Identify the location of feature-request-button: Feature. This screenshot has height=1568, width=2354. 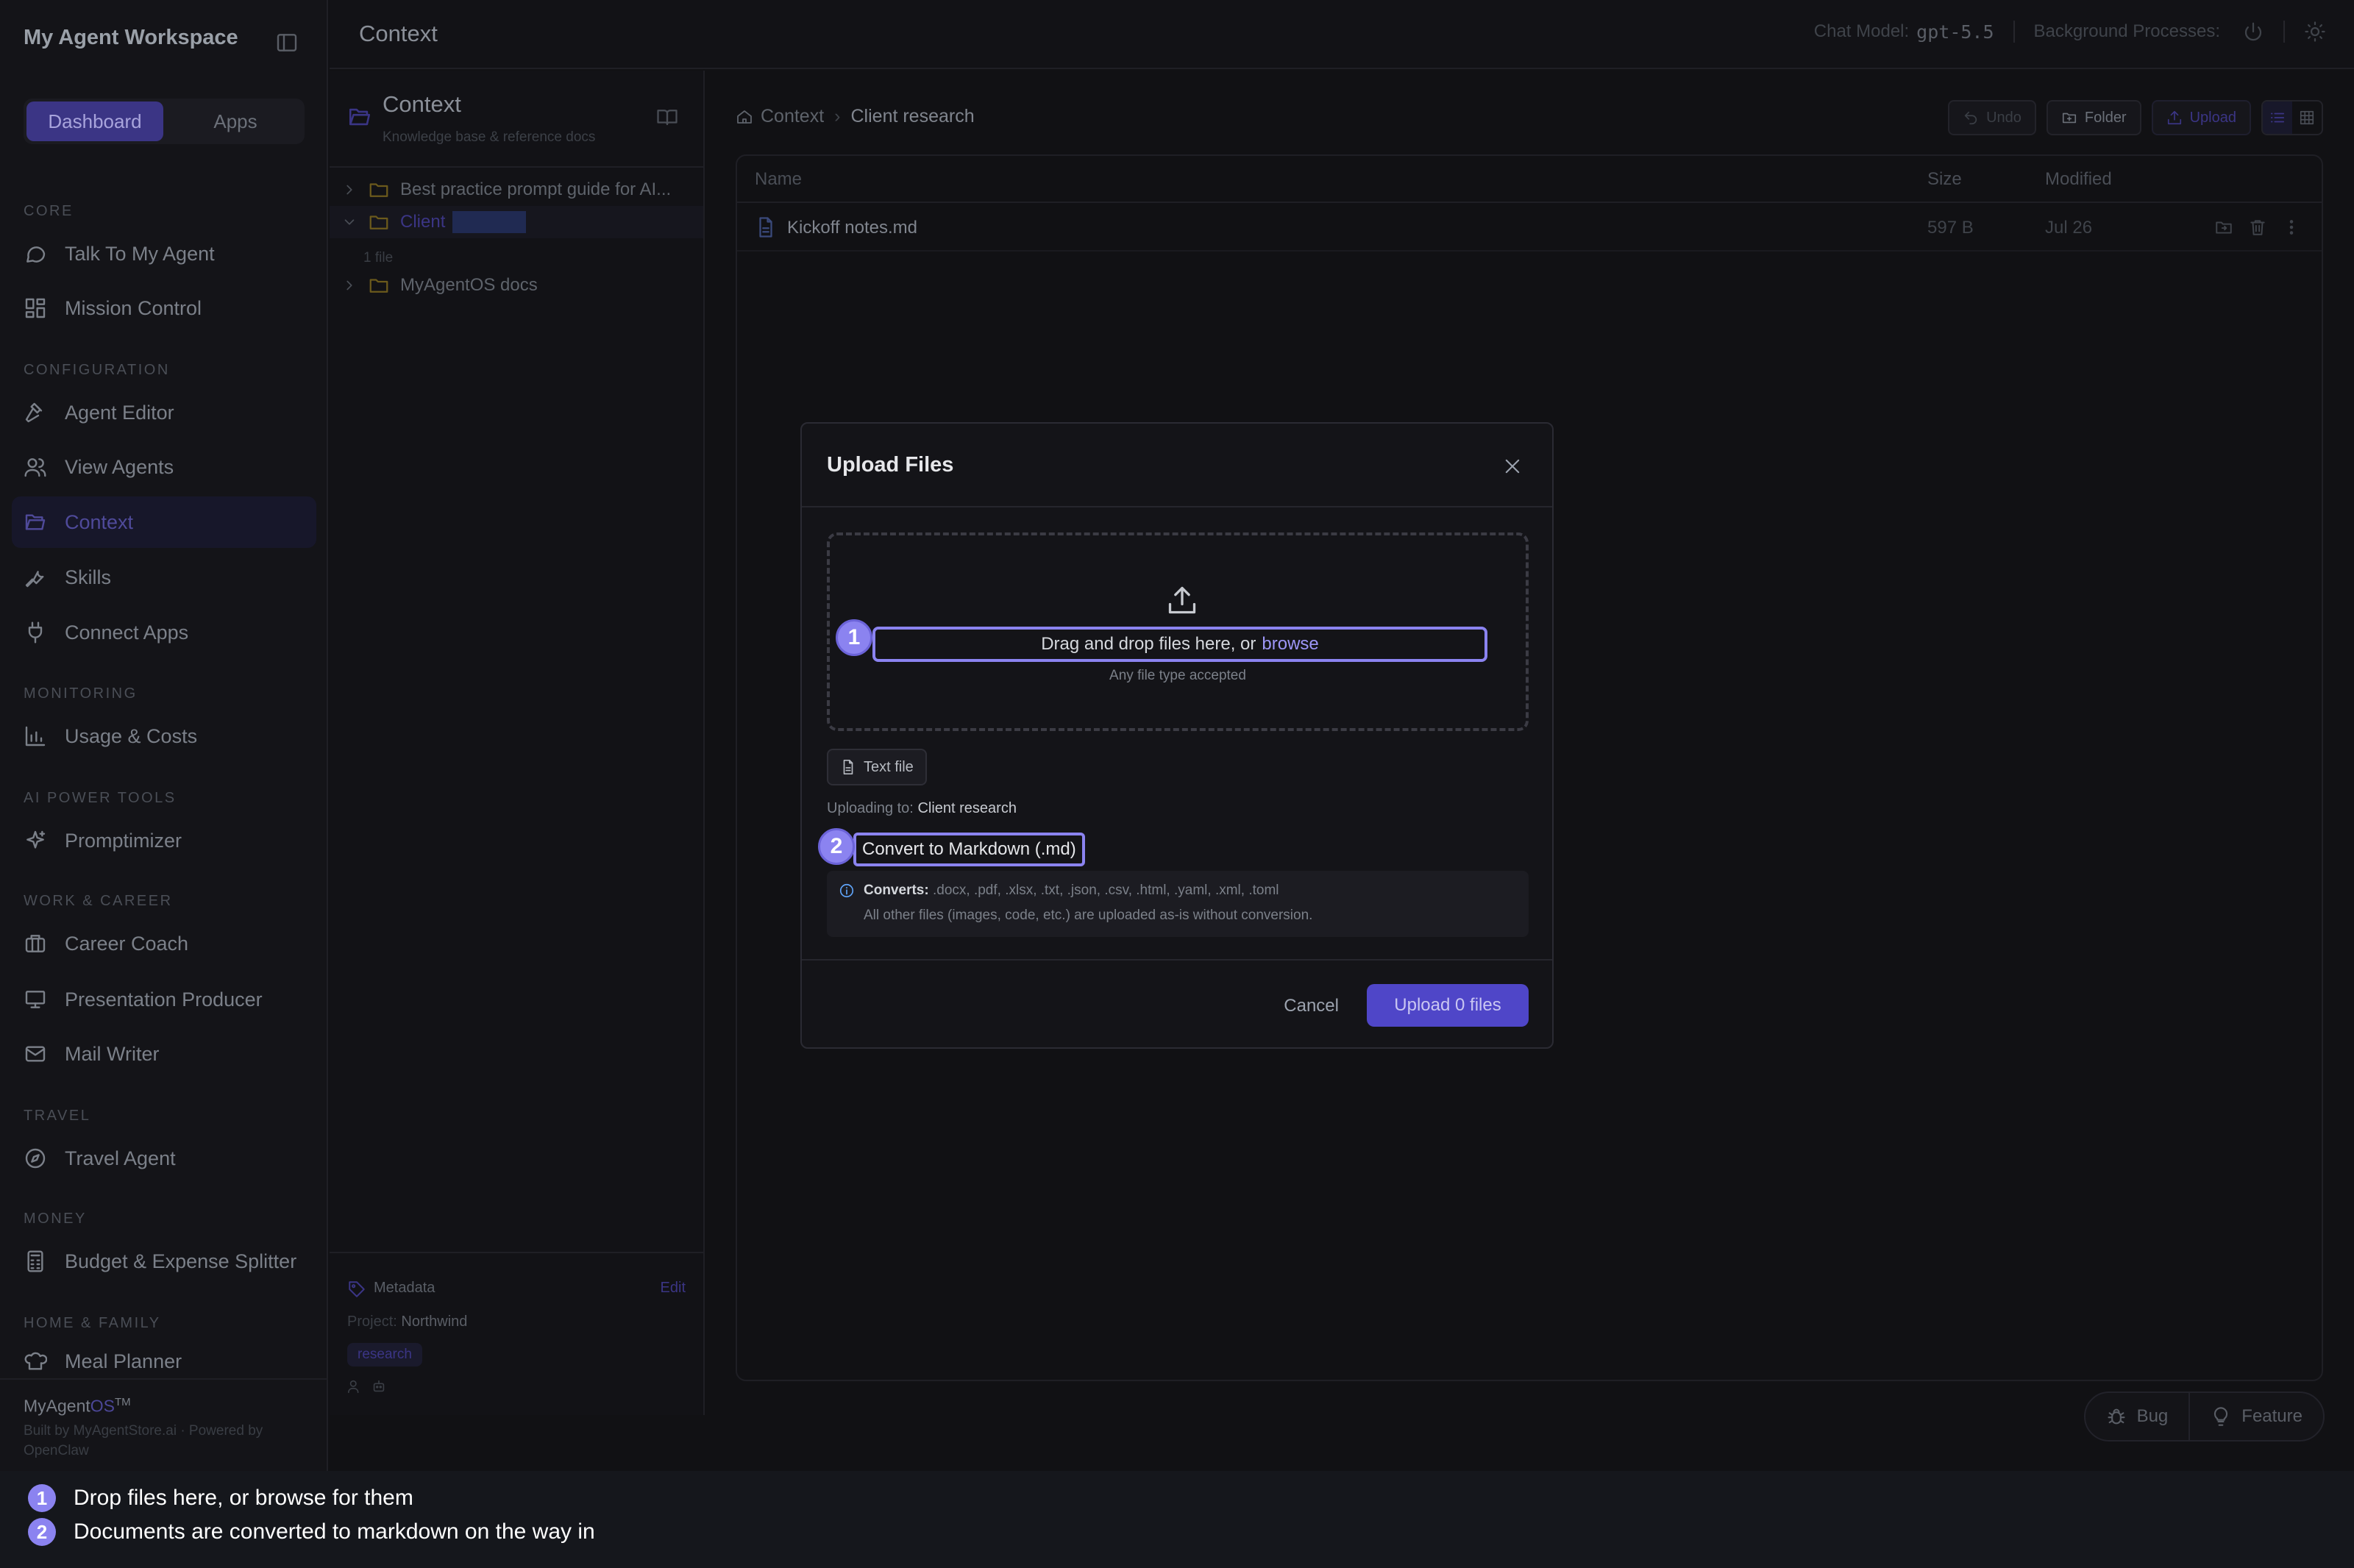
(2255, 1416).